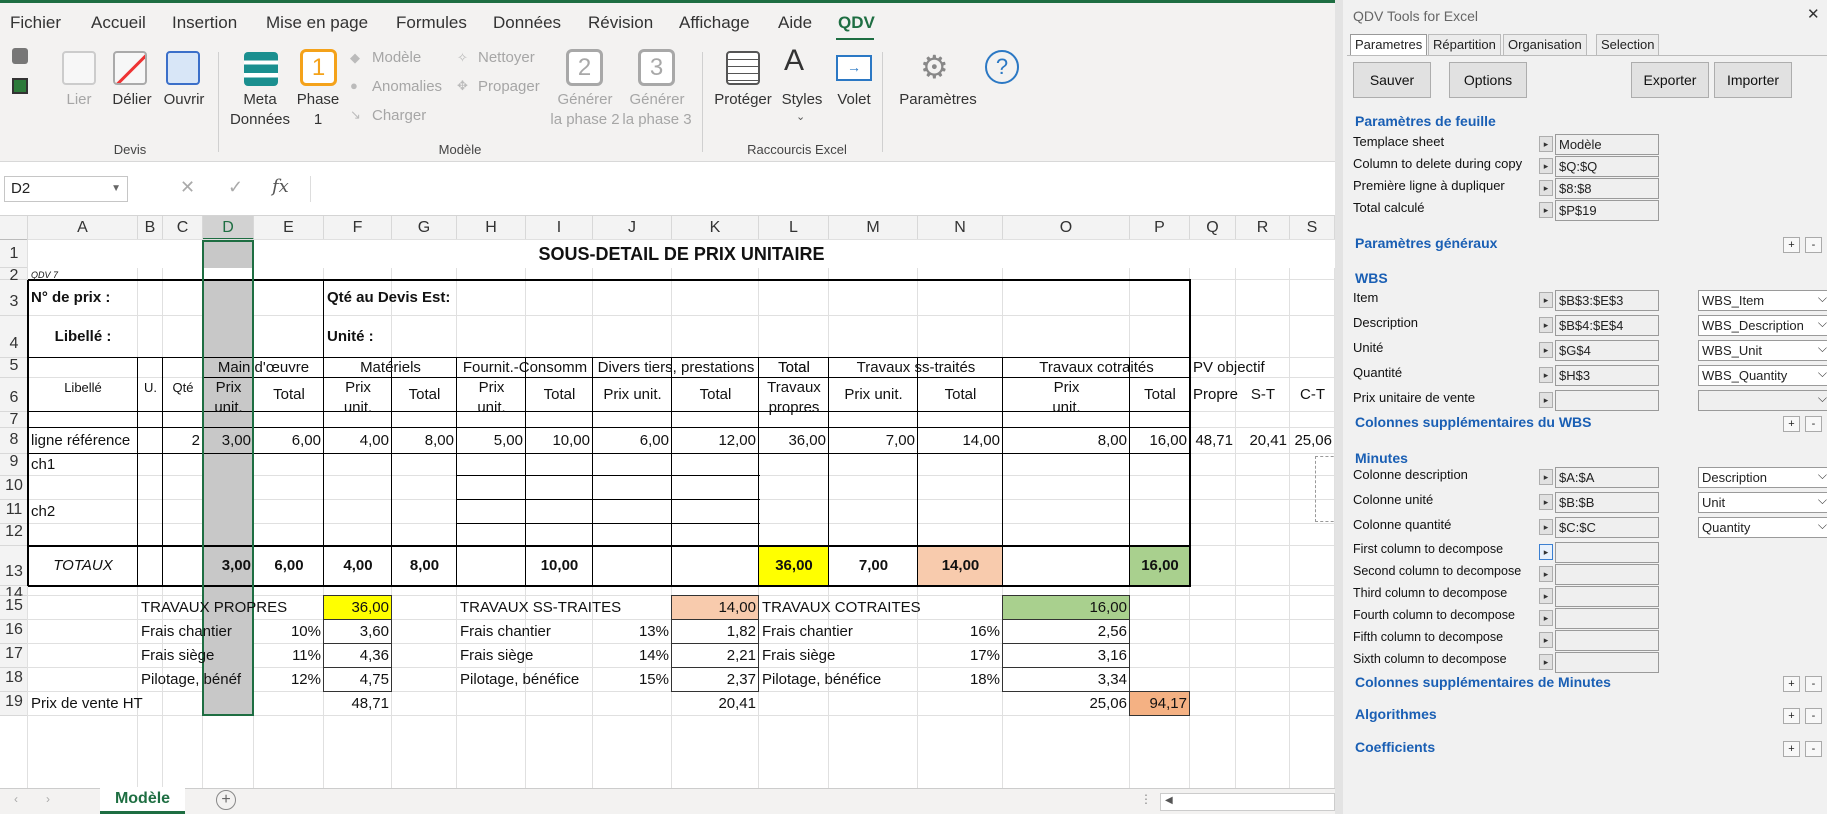 This screenshot has width=1827, height=814. Describe the element at coordinates (1813, 14) in the screenshot. I see `close-icon: ✕` at that location.